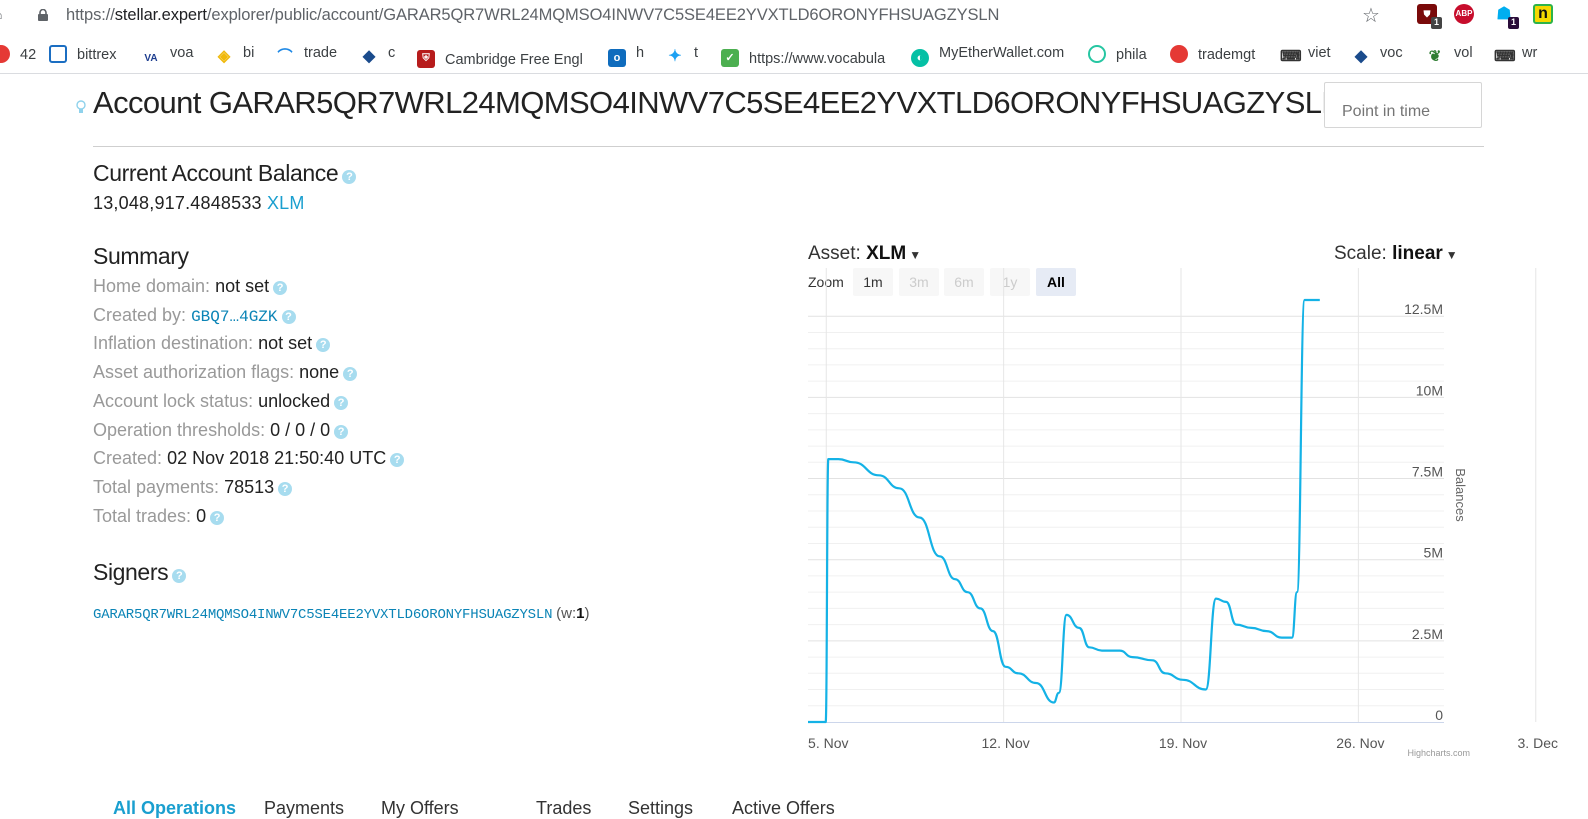  Describe the element at coordinates (1006, 743) in the screenshot. I see `x-tick-label: 12. Nov` at that location.